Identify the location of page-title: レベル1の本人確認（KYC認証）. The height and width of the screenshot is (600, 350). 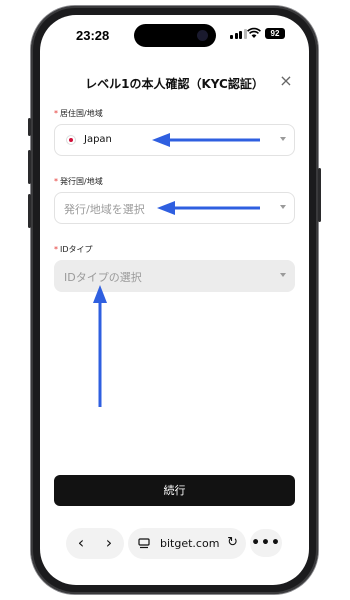
(174, 84).